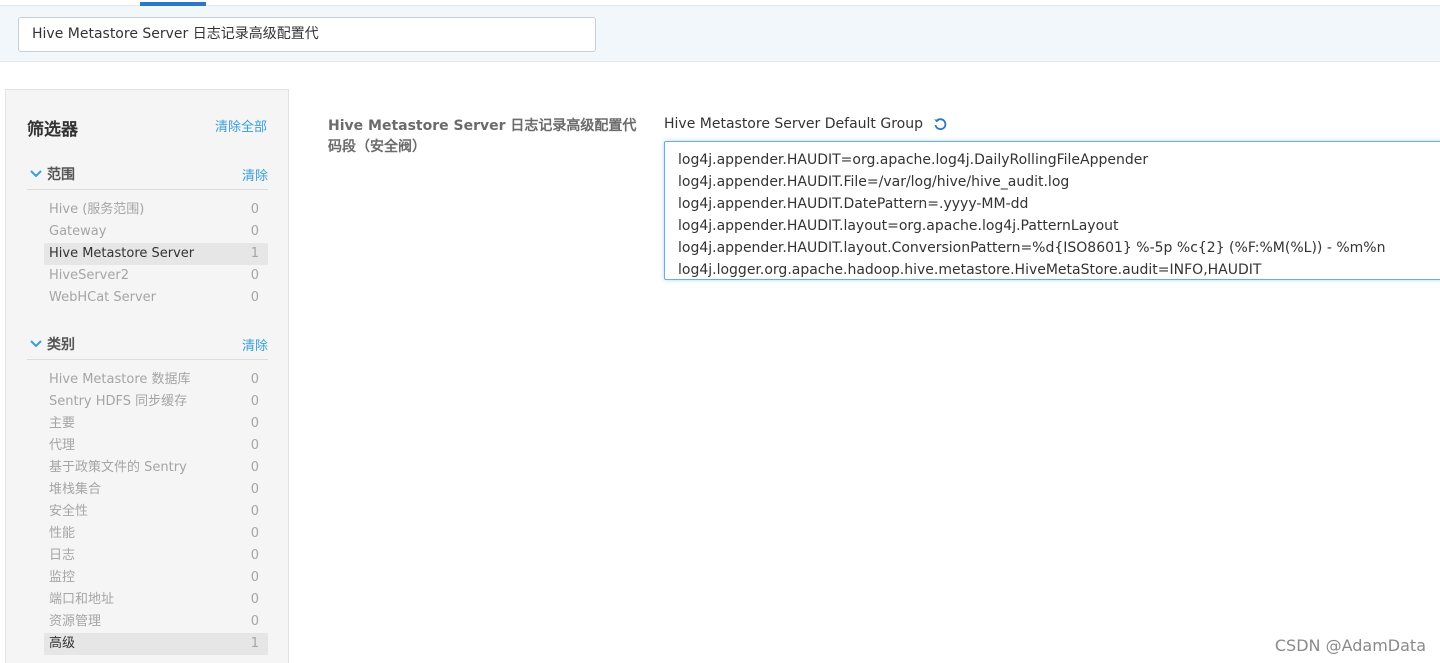 The width and height of the screenshot is (1440, 663). I want to click on facet-item: 资源管理 0, so click(156, 622).